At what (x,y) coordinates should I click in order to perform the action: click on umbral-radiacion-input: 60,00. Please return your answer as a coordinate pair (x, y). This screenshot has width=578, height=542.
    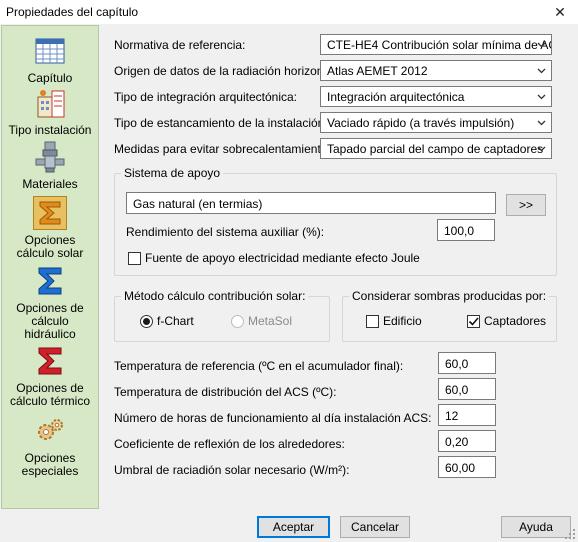
    Looking at the image, I should click on (467, 467).